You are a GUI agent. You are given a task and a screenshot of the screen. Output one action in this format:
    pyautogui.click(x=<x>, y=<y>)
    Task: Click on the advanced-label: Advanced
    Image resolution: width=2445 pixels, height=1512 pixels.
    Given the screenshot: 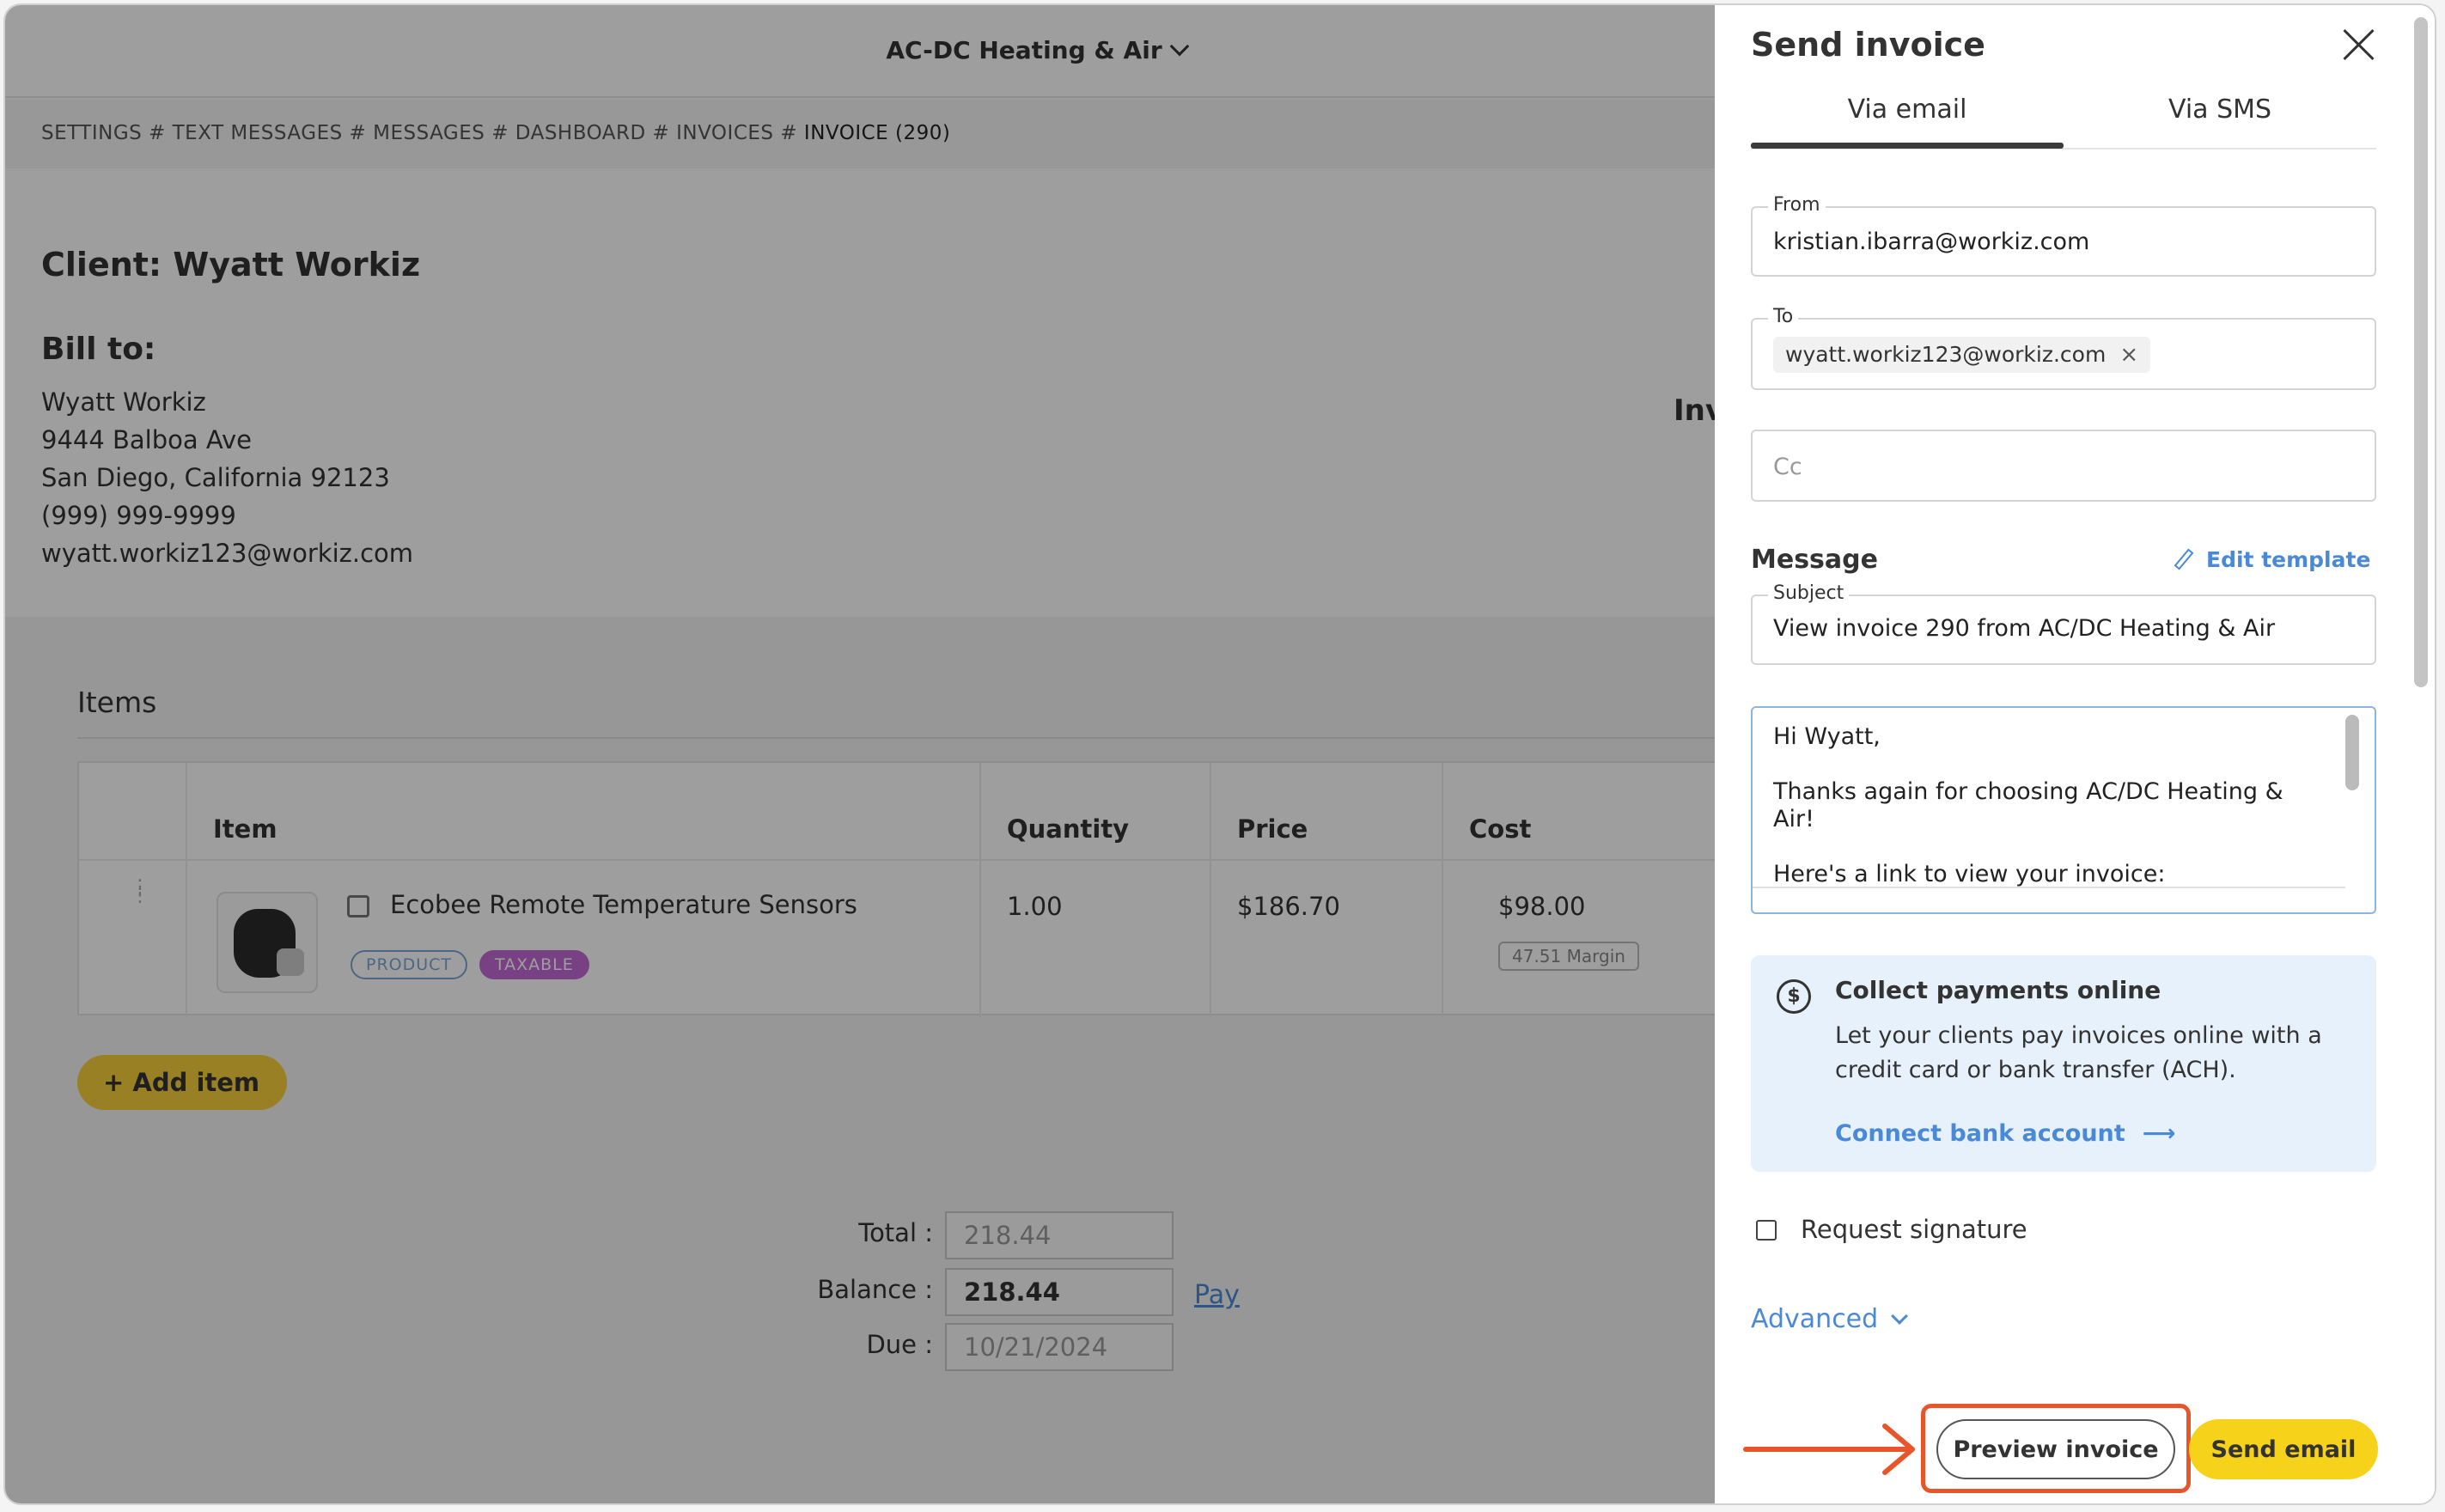 What is the action you would take?
    pyautogui.click(x=1815, y=1319)
    